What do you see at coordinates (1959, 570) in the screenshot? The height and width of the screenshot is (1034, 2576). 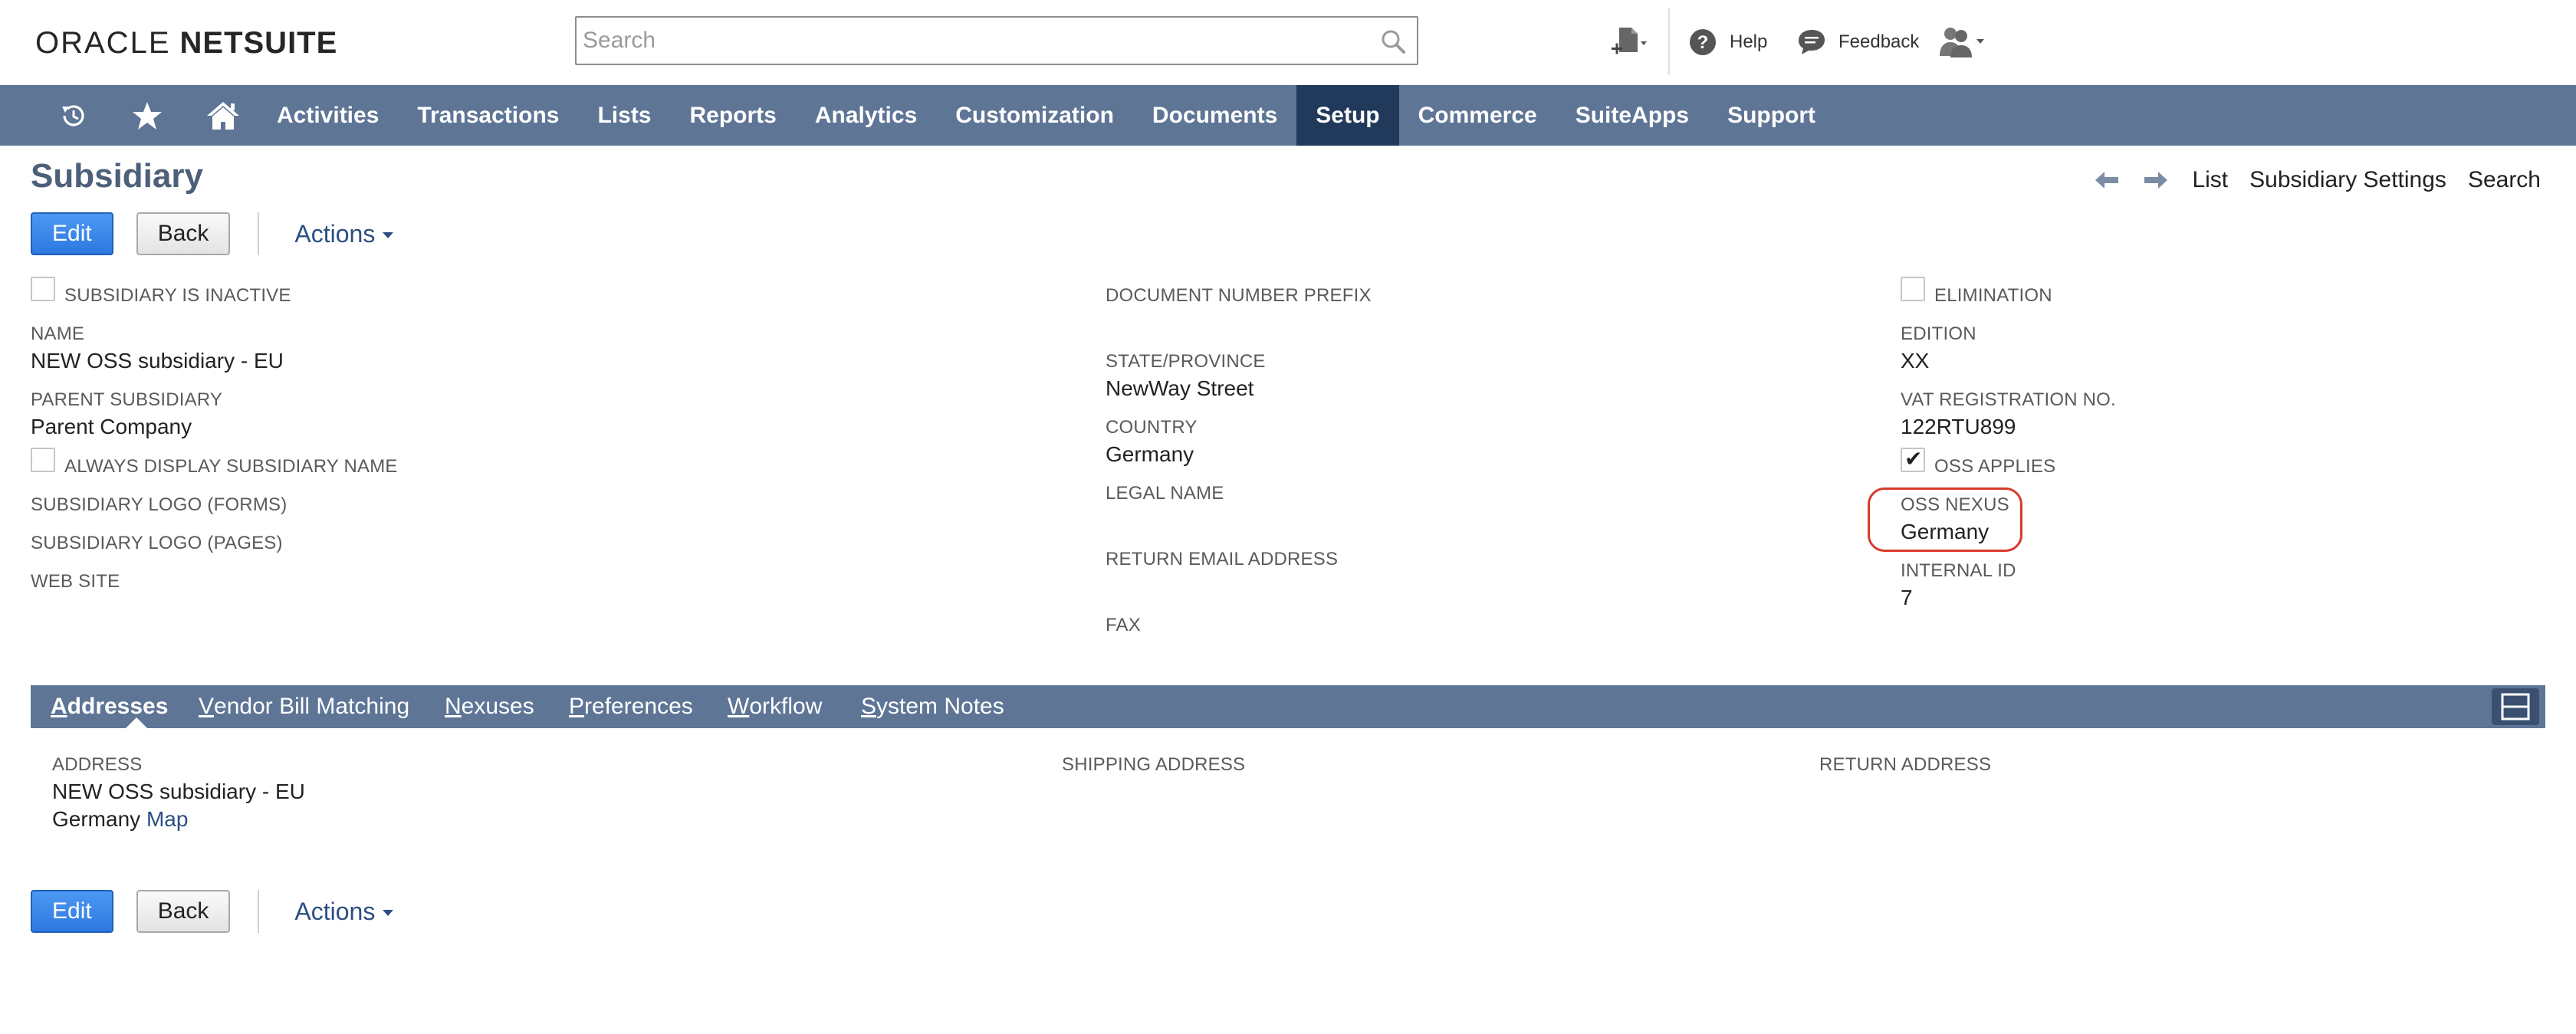 I see `internal-id-label: Internal ID` at bounding box center [1959, 570].